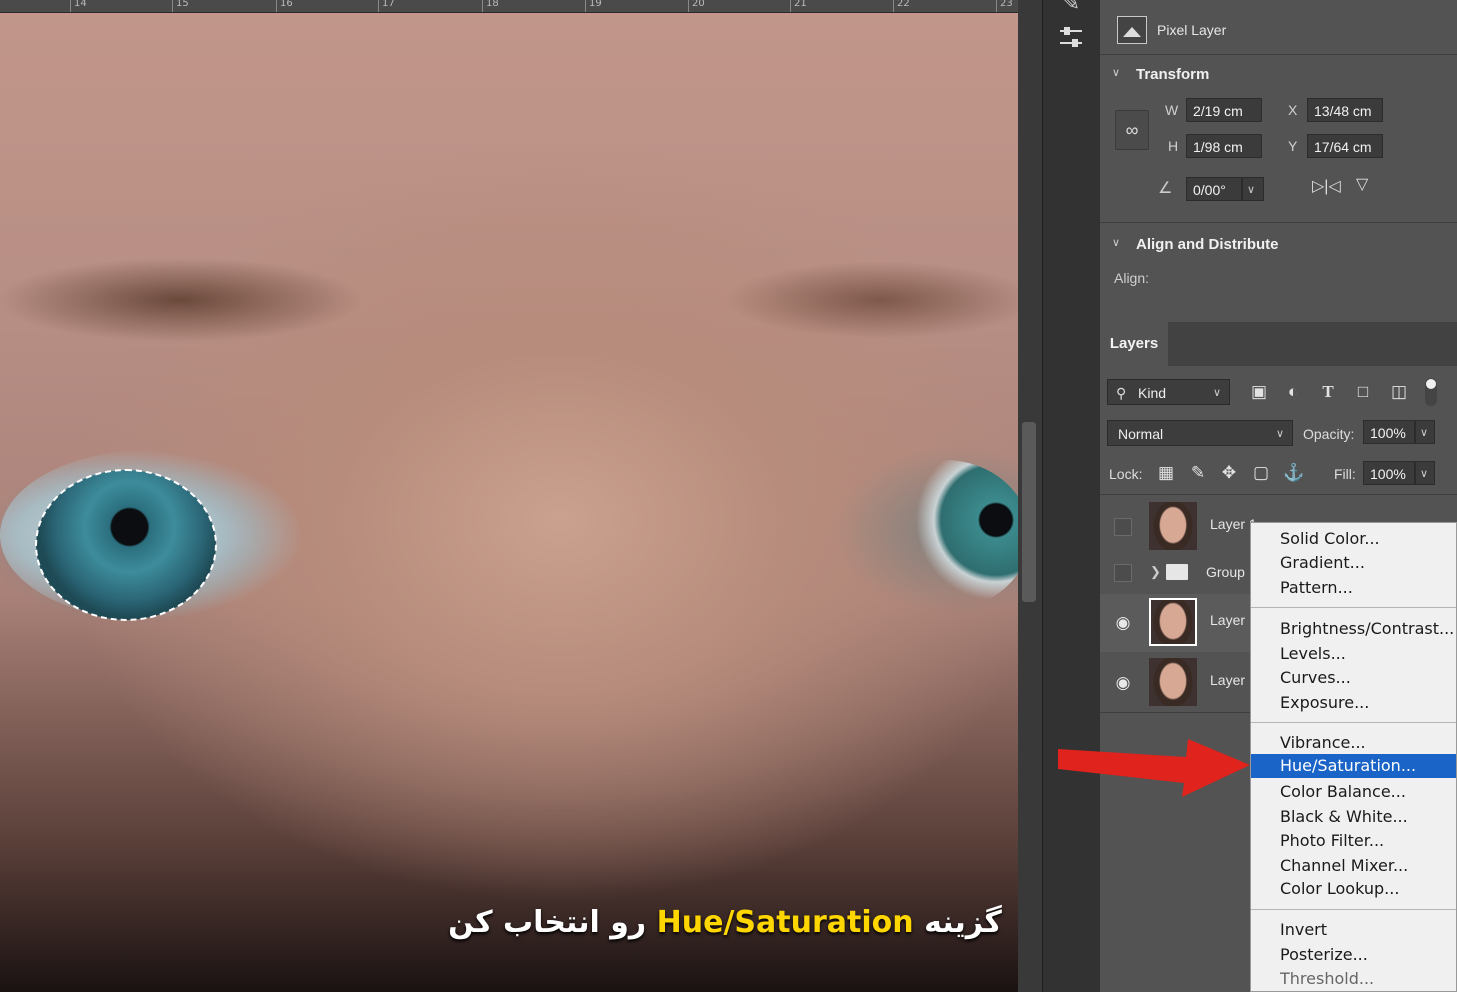 This screenshot has width=1457, height=992. Describe the element at coordinates (1229, 473) in the screenshot. I see `lock-position-icon: ✥` at that location.